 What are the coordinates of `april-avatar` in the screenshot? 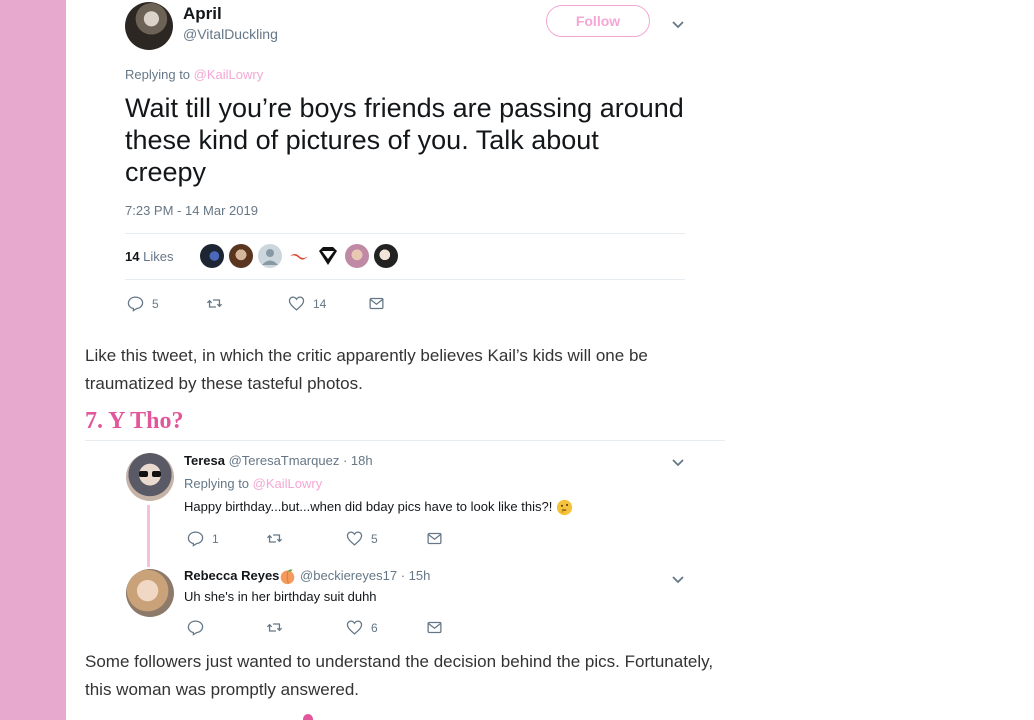 It's located at (149, 26).